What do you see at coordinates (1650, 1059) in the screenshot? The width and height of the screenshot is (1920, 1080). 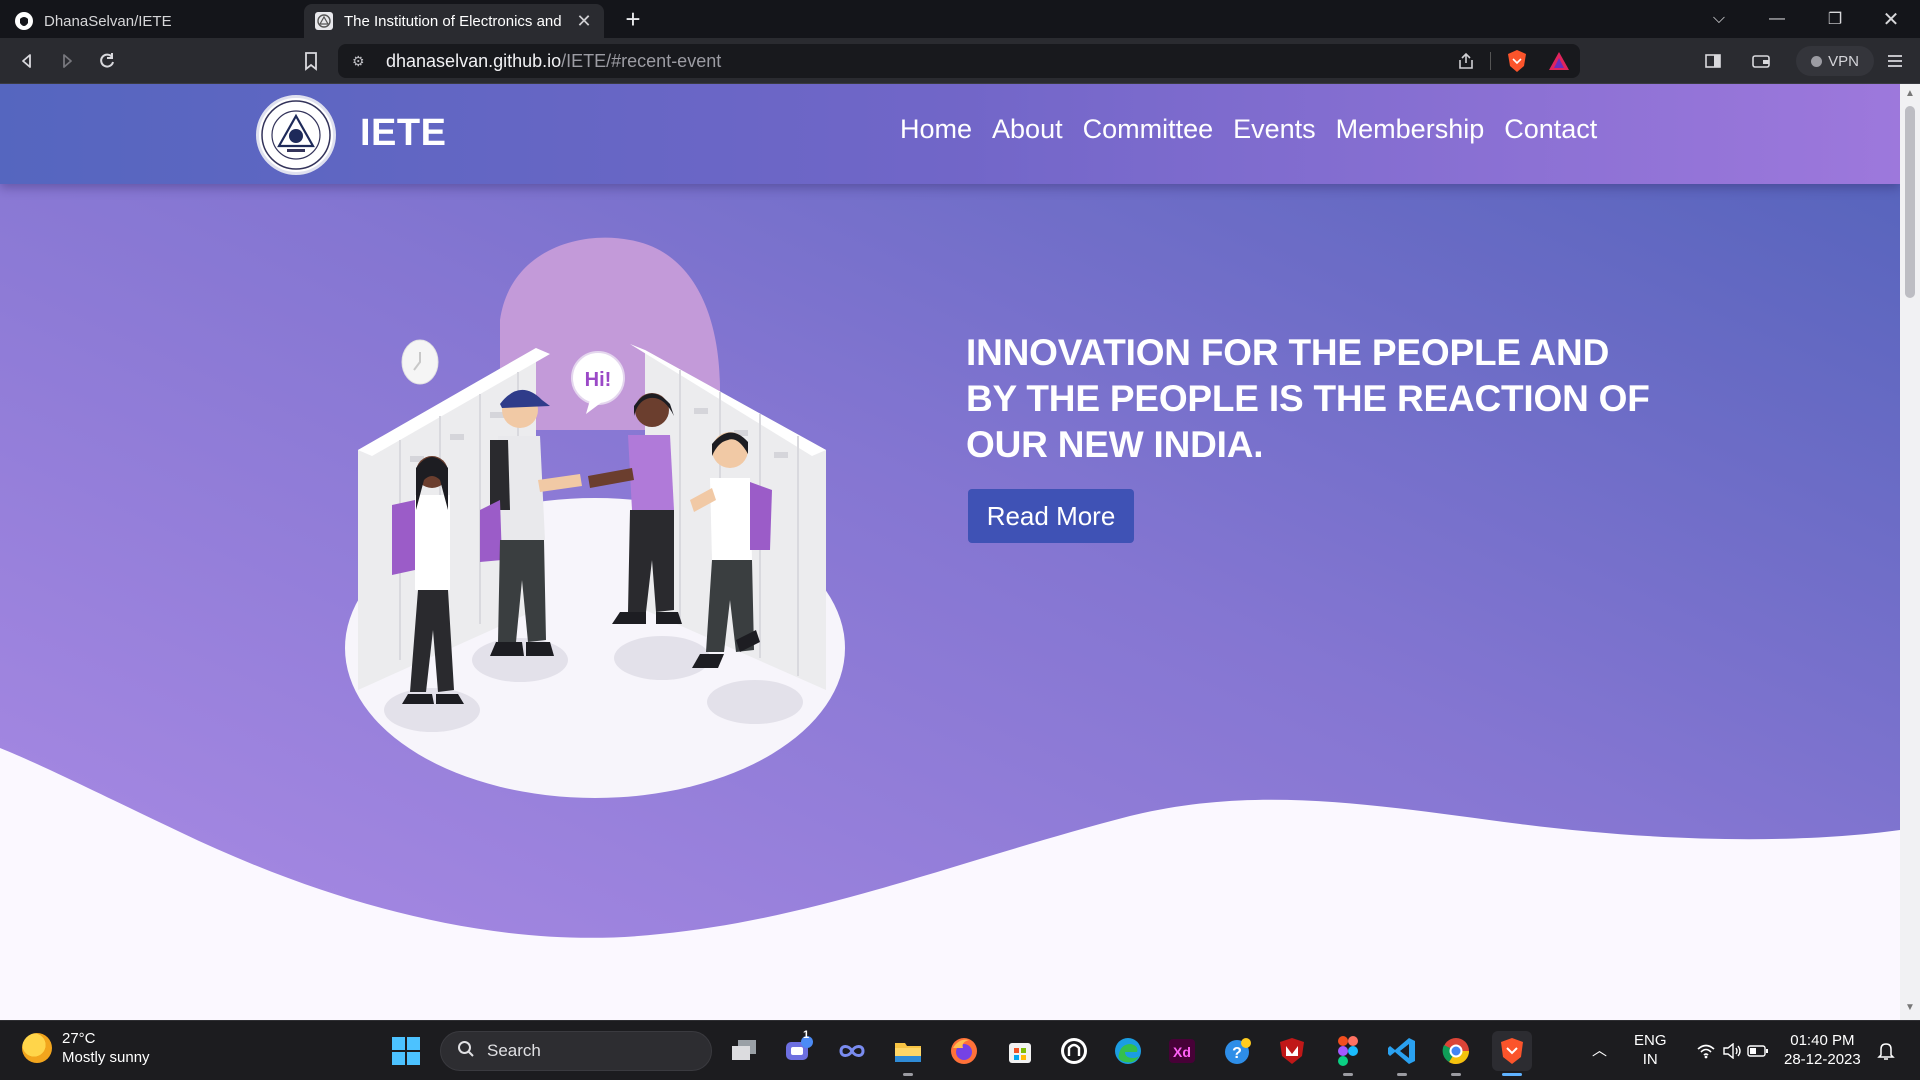 I see `lang-bottom: IN` at bounding box center [1650, 1059].